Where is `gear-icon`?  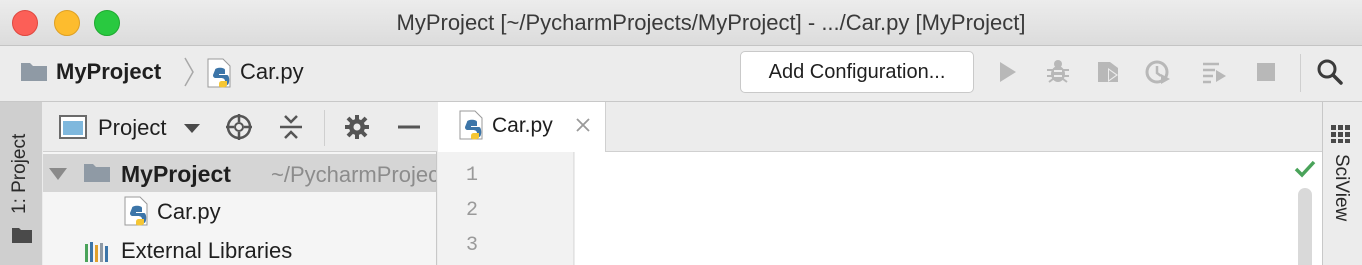
gear-icon is located at coordinates (357, 127).